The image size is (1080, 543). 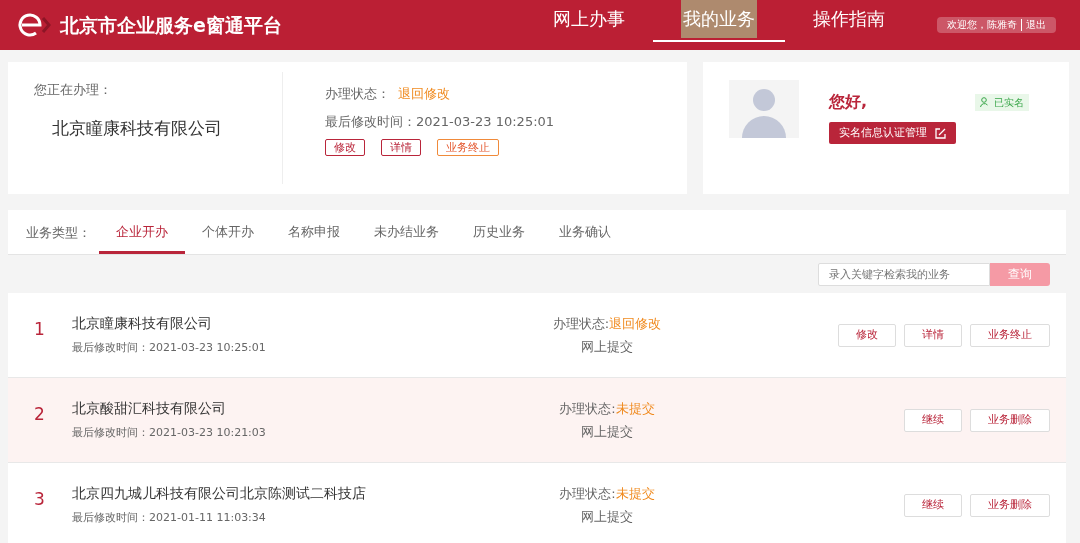 I want to click on verified-badge: 已实名, so click(x=1002, y=102).